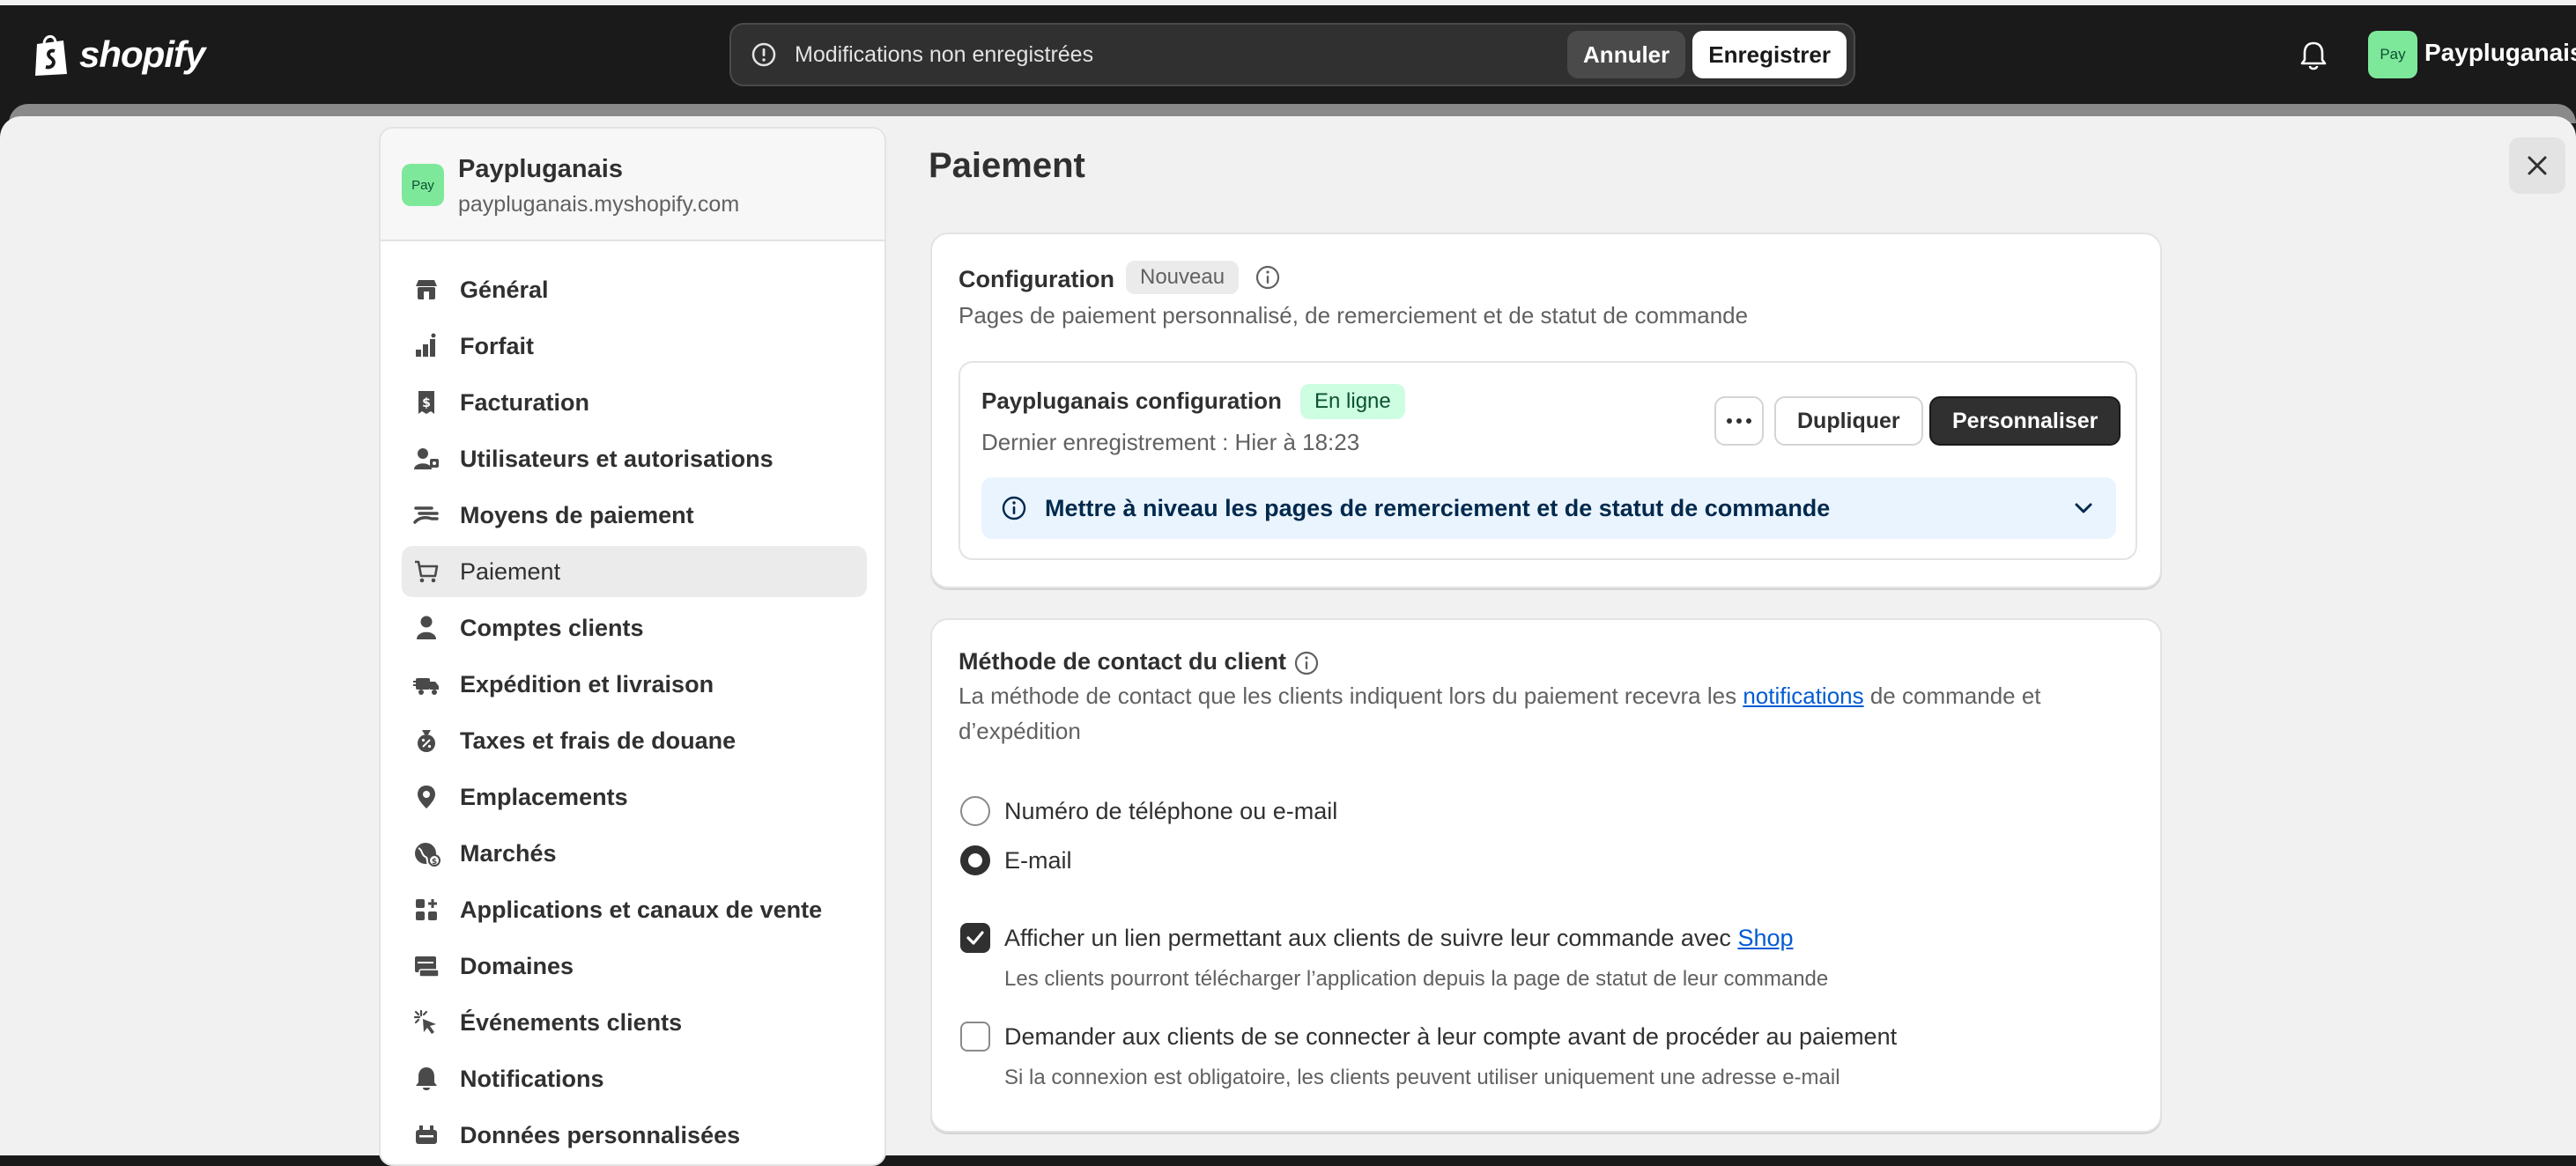  I want to click on configuration-title: Configuration, so click(1037, 279).